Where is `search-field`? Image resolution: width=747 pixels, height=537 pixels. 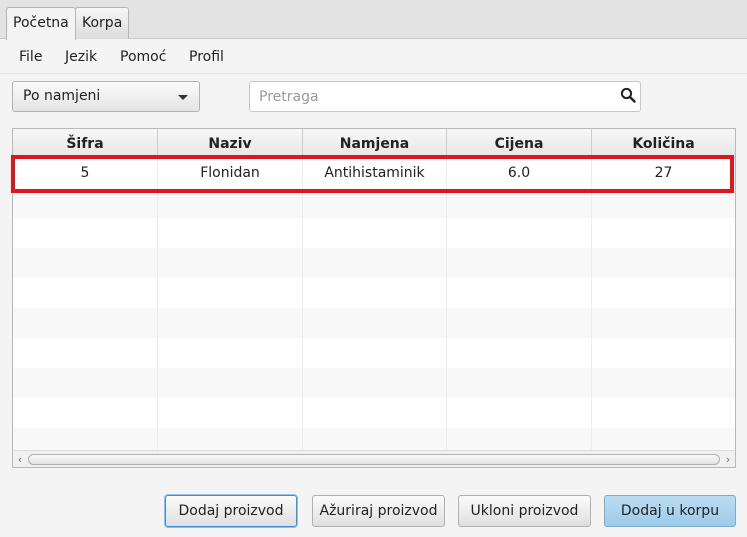
search-field is located at coordinates (445, 96).